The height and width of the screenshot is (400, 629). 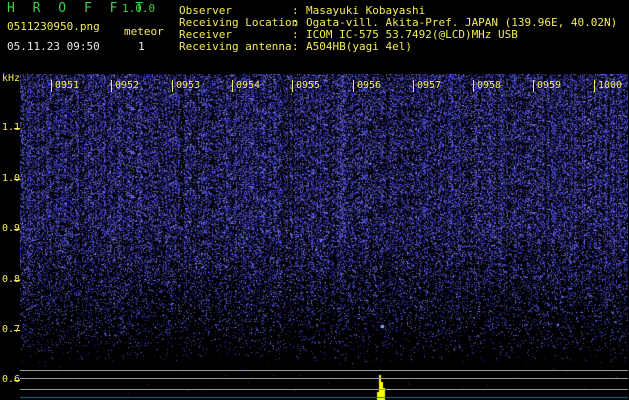 What do you see at coordinates (308, 85) in the screenshot?
I see `x-tick-label: 0955` at bounding box center [308, 85].